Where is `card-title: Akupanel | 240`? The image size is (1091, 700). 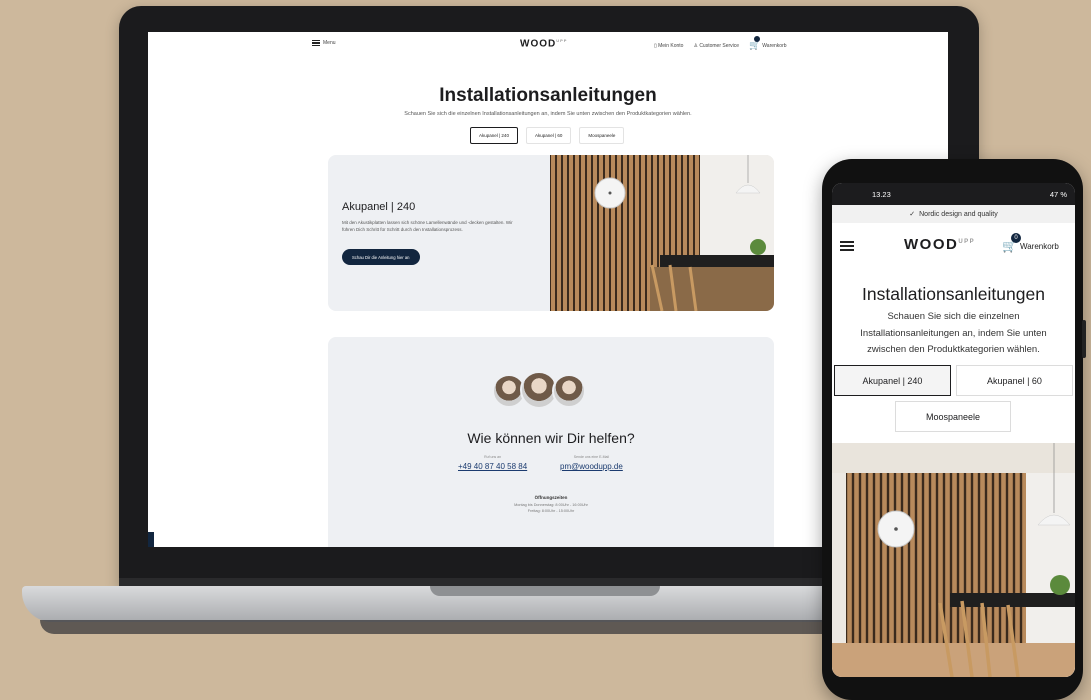 card-title: Akupanel | 240 is located at coordinates (379, 207).